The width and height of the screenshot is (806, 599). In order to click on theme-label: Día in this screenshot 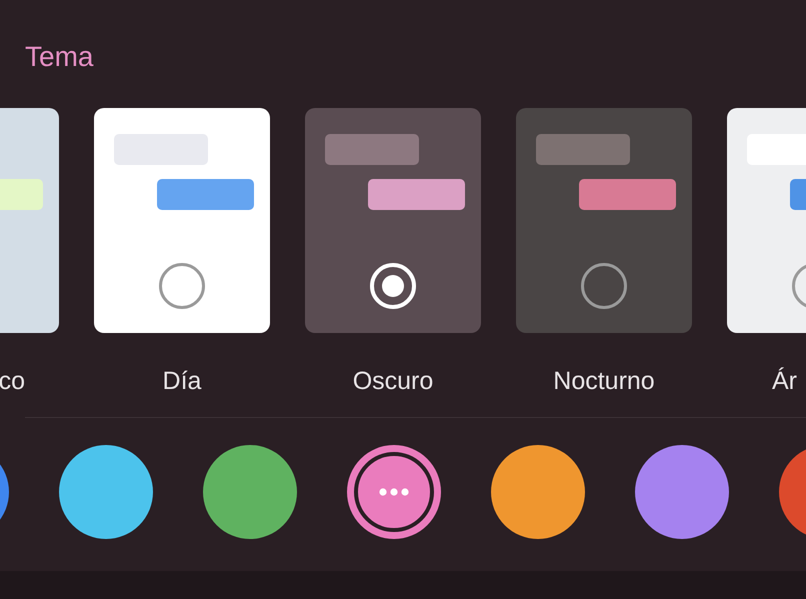, I will do `click(182, 381)`.